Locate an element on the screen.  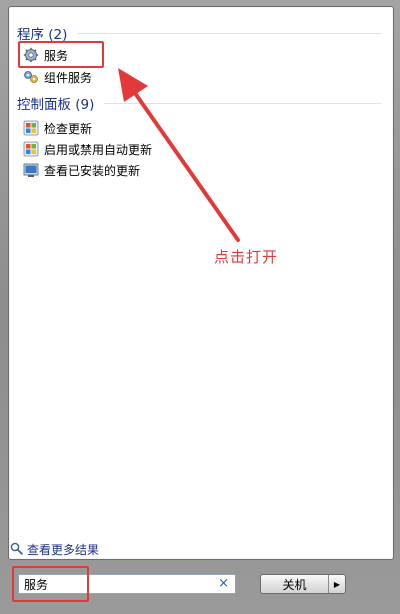
result-item-component-services: 组件服务 is located at coordinates (57, 77).